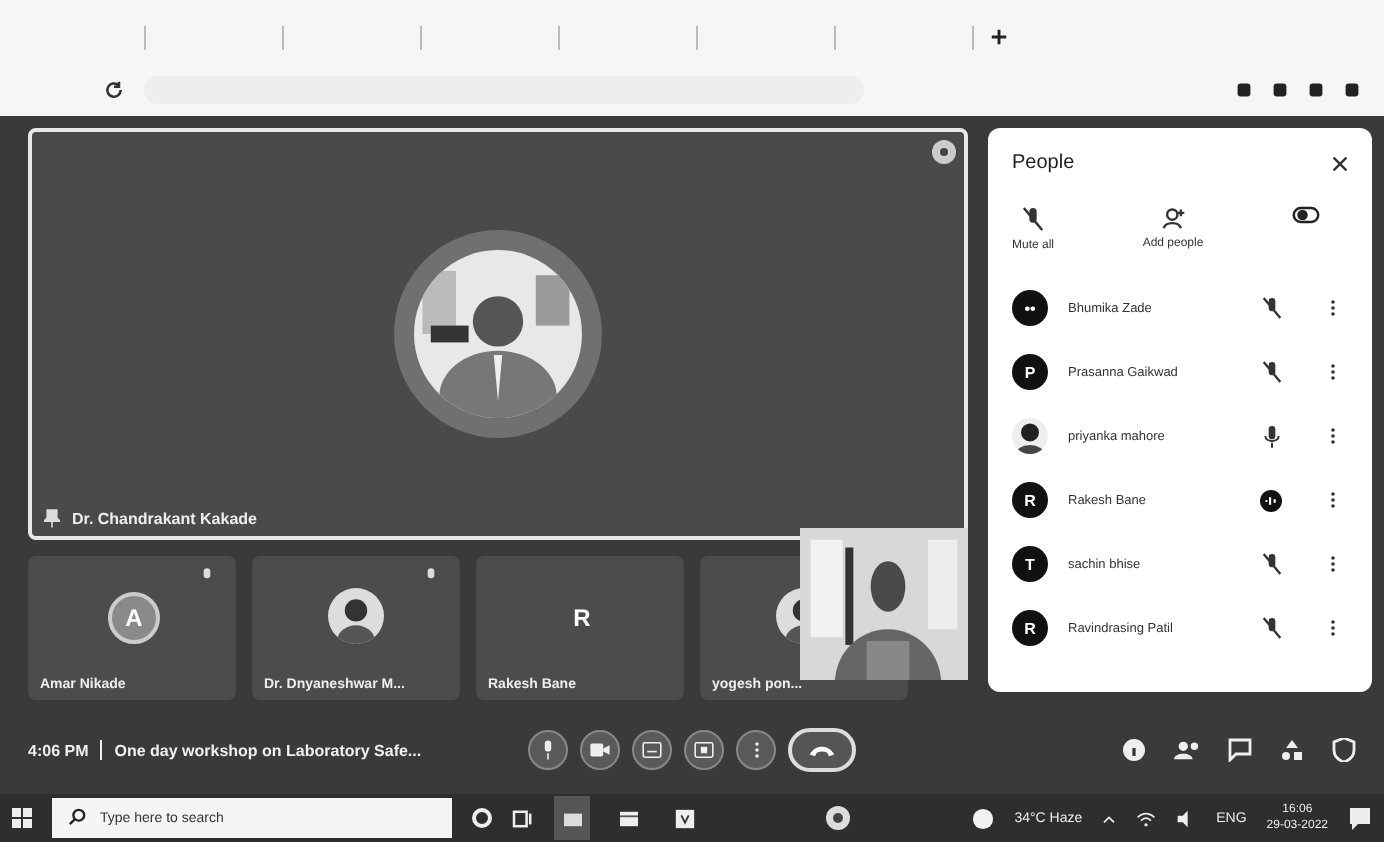 The width and height of the screenshot is (1384, 842). I want to click on search-icon, so click(77, 817).